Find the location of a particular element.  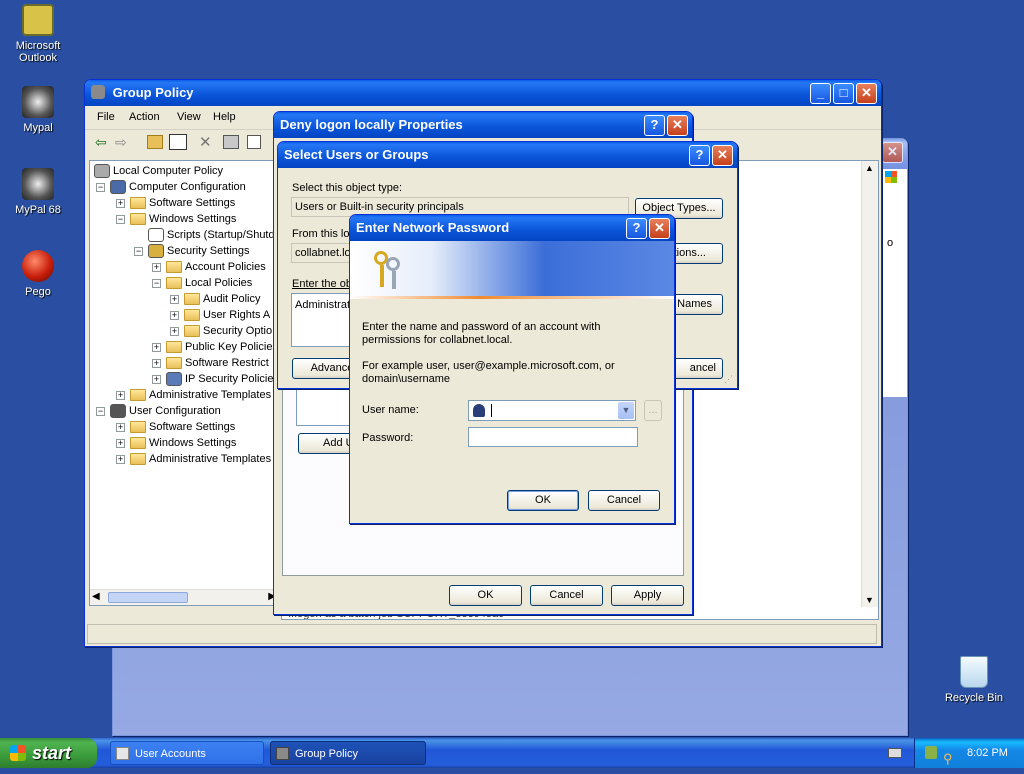

tree-item: + Public Key Policies is located at coordinates (215, 347).